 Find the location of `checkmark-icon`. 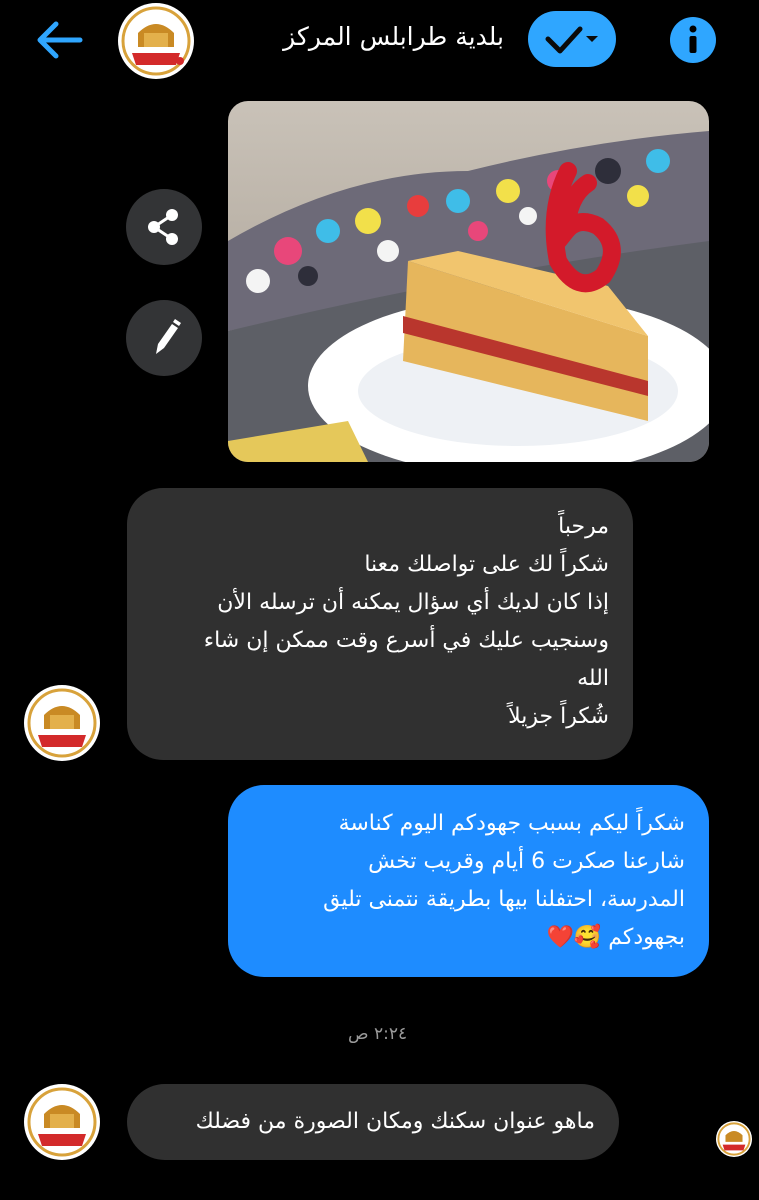

checkmark-icon is located at coordinates (571, 40).